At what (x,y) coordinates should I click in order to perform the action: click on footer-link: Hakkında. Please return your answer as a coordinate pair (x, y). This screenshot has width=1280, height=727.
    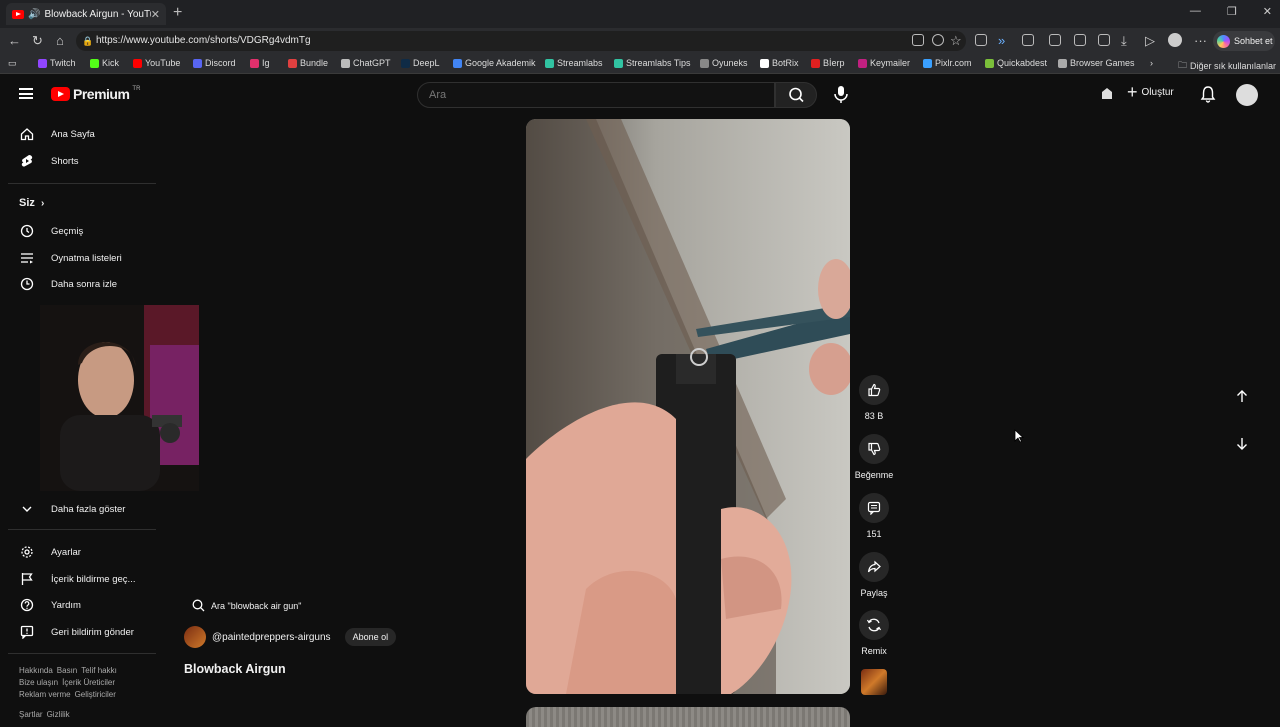
    Looking at the image, I should click on (36, 670).